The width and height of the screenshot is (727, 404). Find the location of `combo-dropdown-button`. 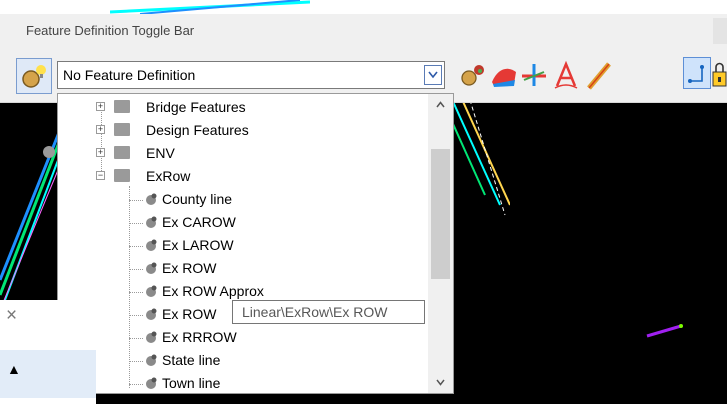

combo-dropdown-button is located at coordinates (433, 75).